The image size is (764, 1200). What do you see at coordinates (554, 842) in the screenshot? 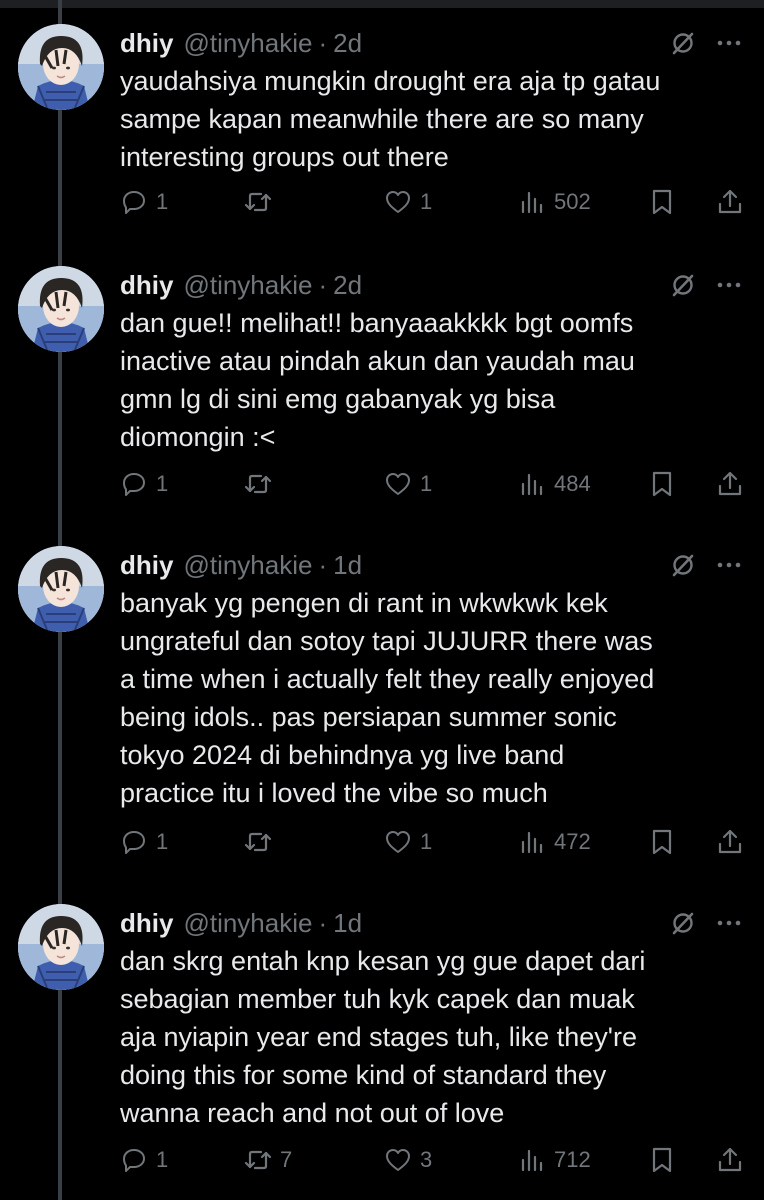
I see `views-button: 472` at bounding box center [554, 842].